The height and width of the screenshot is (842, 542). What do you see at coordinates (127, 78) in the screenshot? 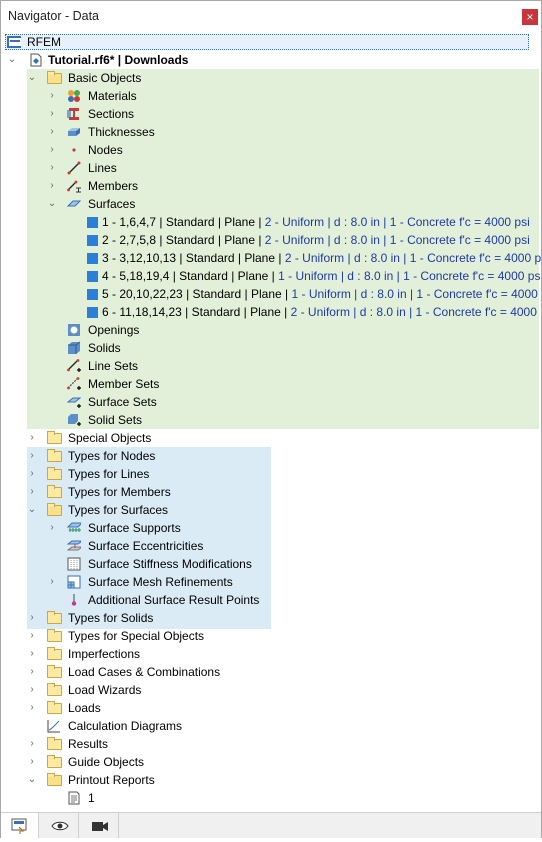
I see `tree-item-basic-objects: ⌄ Basic Objects` at bounding box center [127, 78].